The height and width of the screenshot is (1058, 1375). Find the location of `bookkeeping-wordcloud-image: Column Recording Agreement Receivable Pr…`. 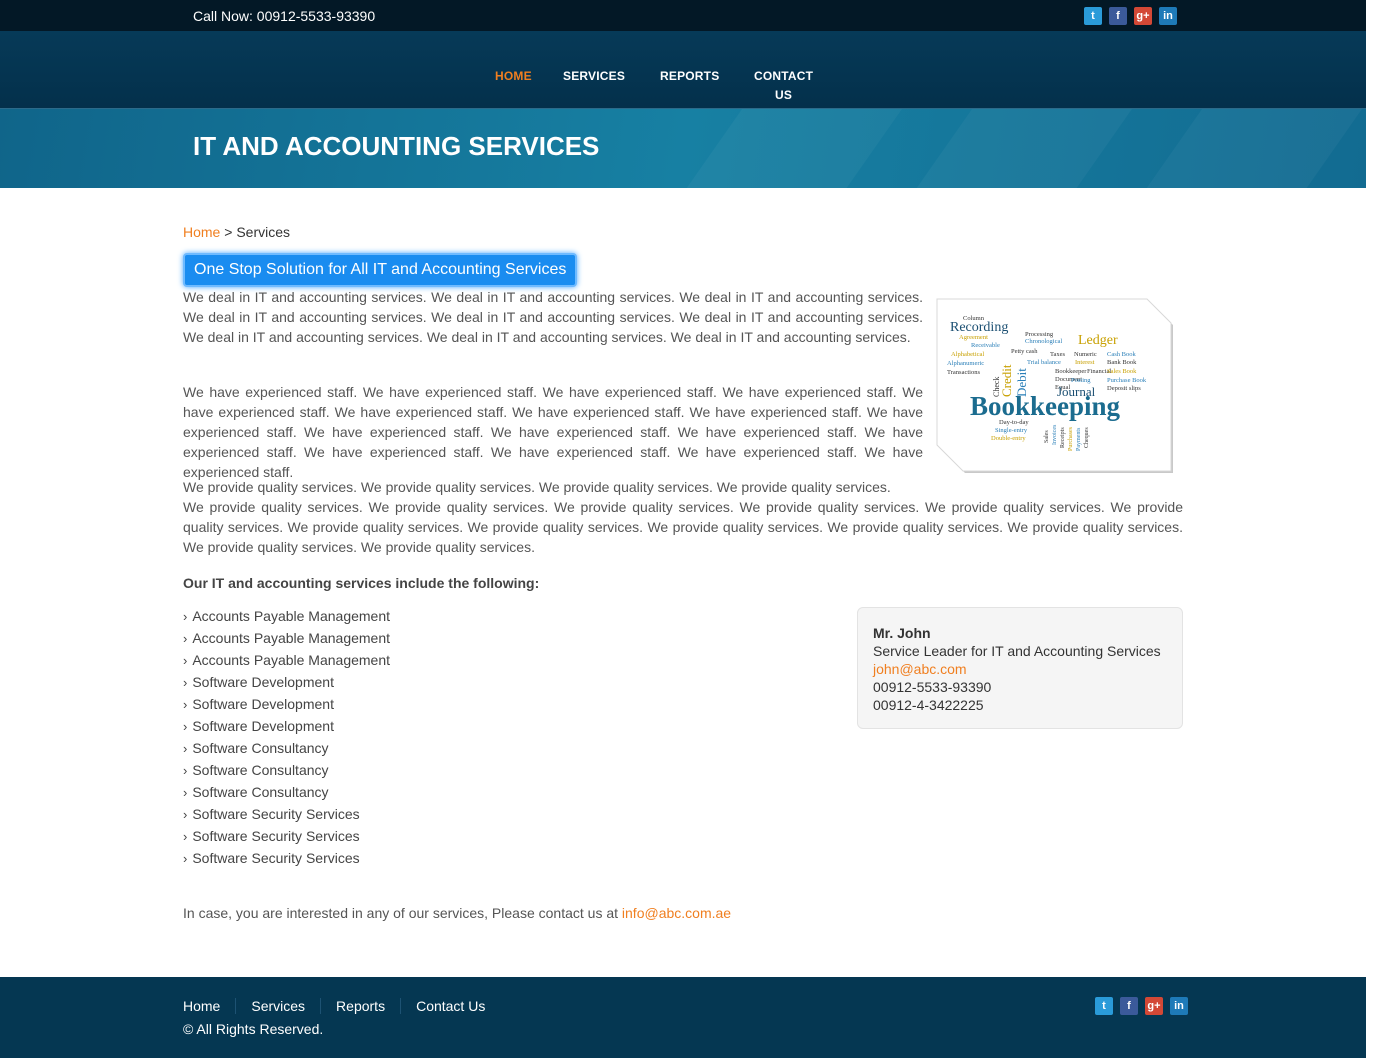

bookkeeping-wordcloud-image: Column Recording Agreement Receivable Pr… is located at coordinates (1054, 385).